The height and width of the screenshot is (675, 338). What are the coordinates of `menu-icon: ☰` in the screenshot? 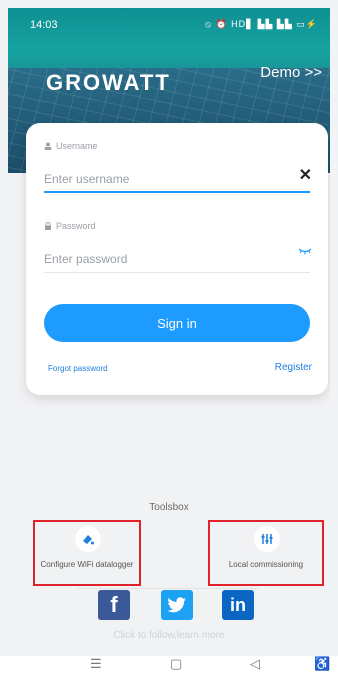 It's located at (96, 664).